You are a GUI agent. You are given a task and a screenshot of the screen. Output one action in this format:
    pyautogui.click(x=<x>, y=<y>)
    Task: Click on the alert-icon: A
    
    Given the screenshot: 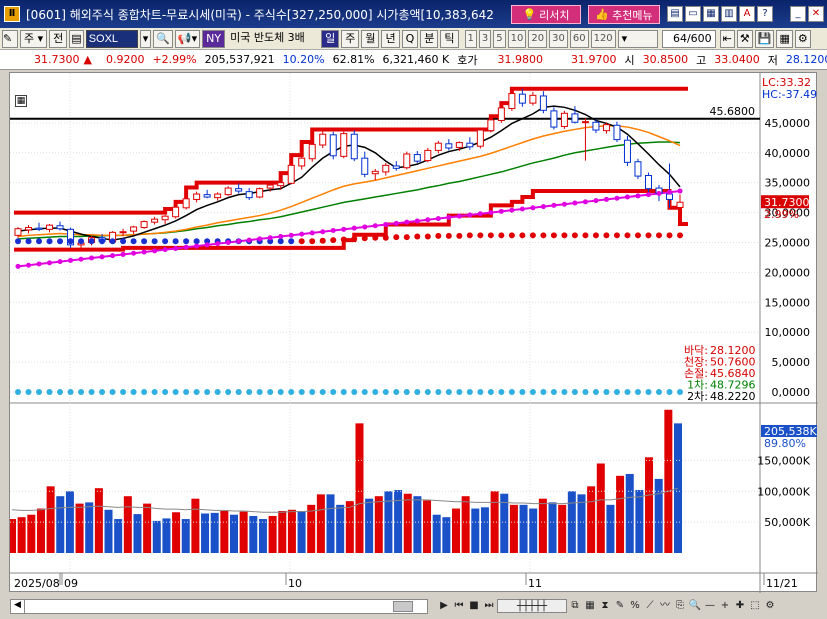 What is the action you would take?
    pyautogui.click(x=747, y=14)
    